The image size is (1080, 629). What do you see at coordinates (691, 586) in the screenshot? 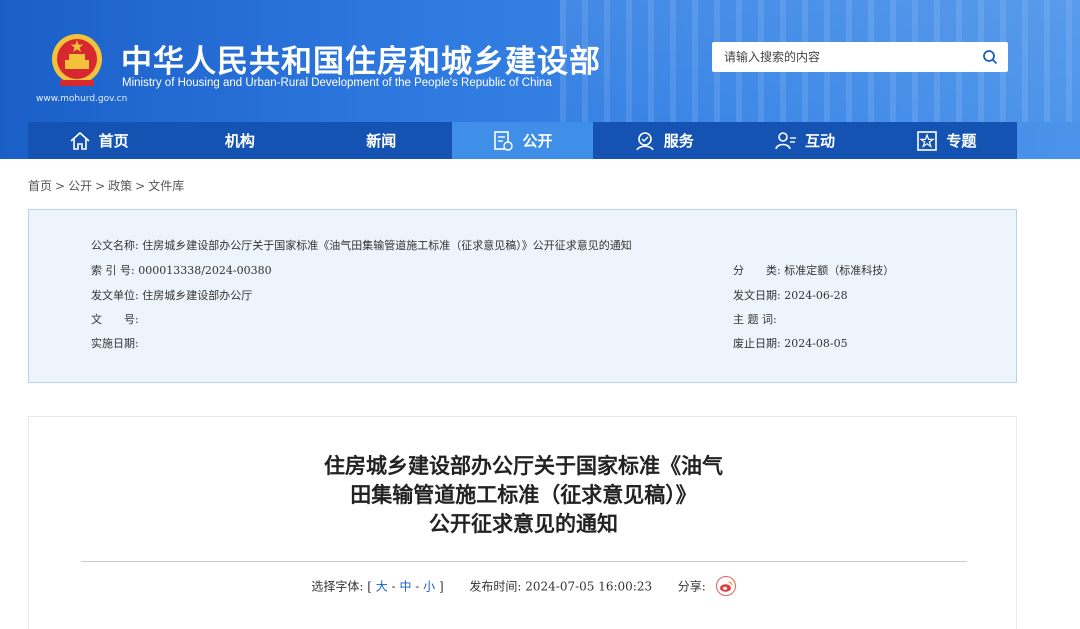
I see `share-label: 分享:` at bounding box center [691, 586].